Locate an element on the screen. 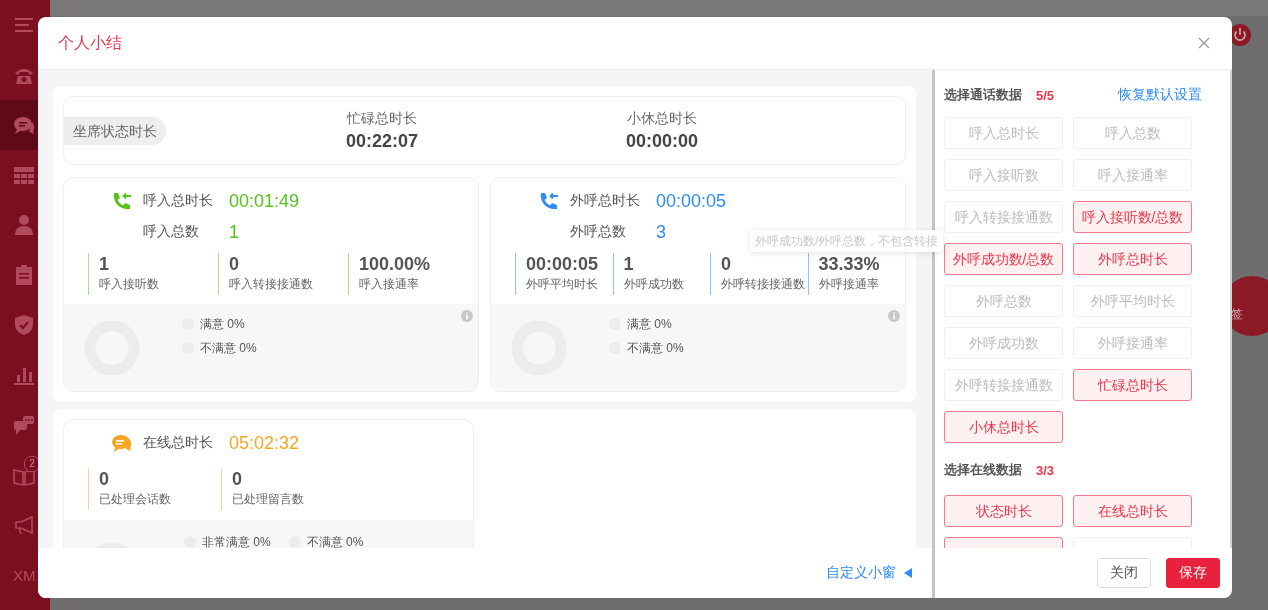 The image size is (1268, 610). option-chip: 忙碌总时长 is located at coordinates (1132, 385).